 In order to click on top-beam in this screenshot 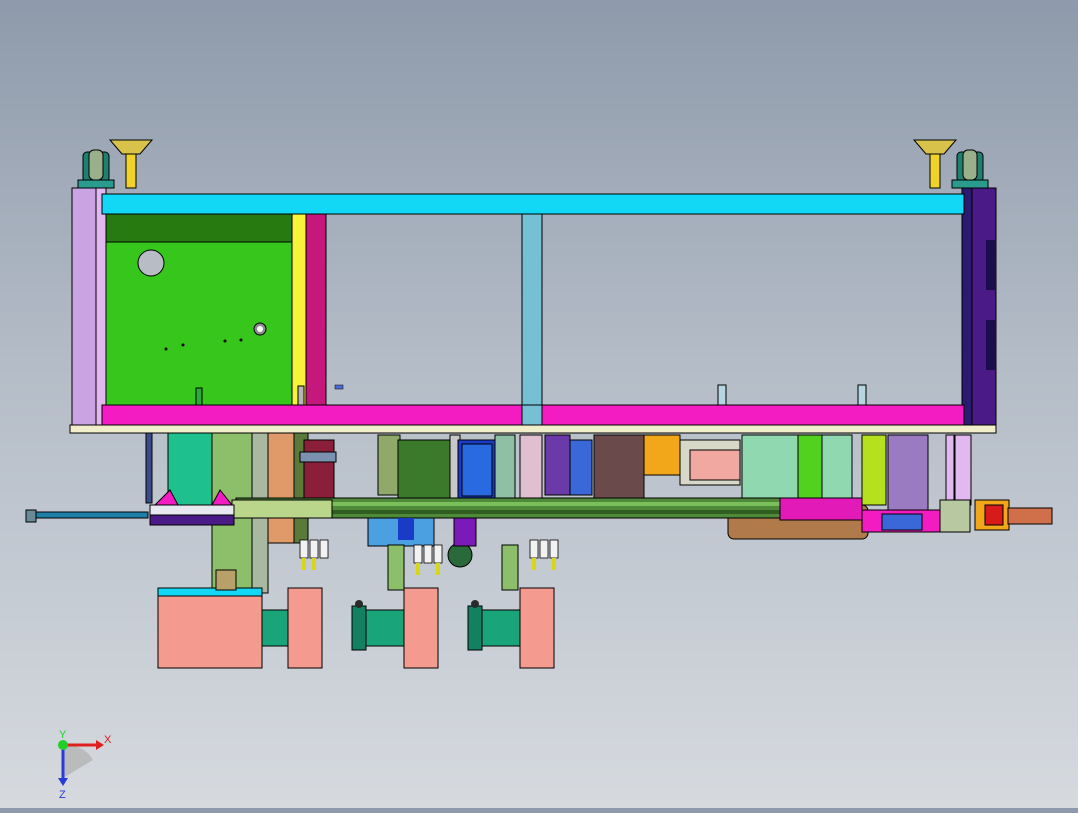, I will do `click(533, 204)`.